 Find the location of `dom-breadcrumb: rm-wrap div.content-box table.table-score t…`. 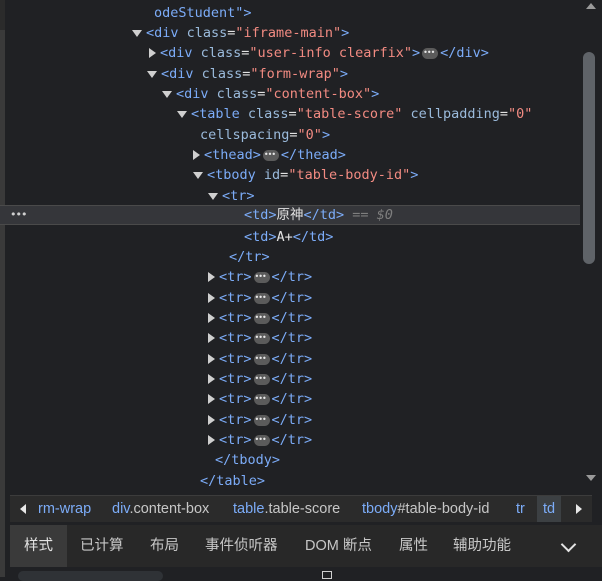

dom-breadcrumb: rm-wrap div.content-box table.table-score t… is located at coordinates (301, 508).